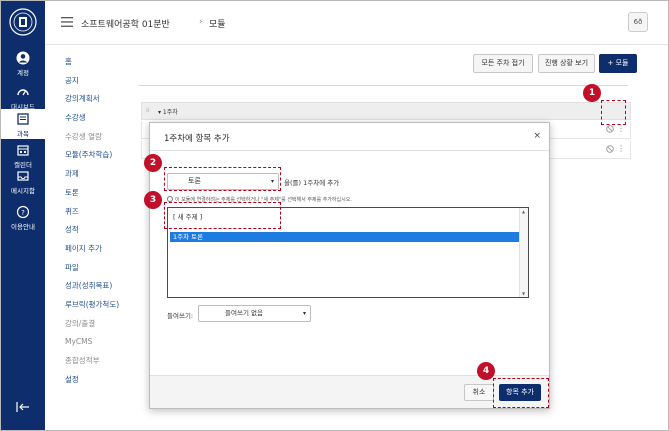  Describe the element at coordinates (537, 136) in the screenshot. I see `close-icon: ×` at that location.